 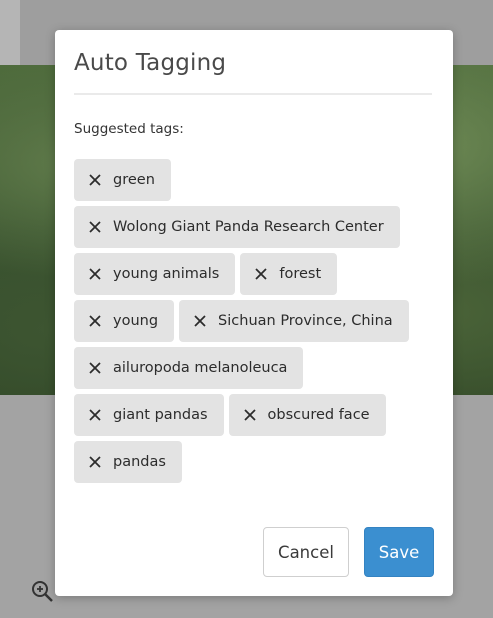 I want to click on tag-label: pandas, so click(x=139, y=462).